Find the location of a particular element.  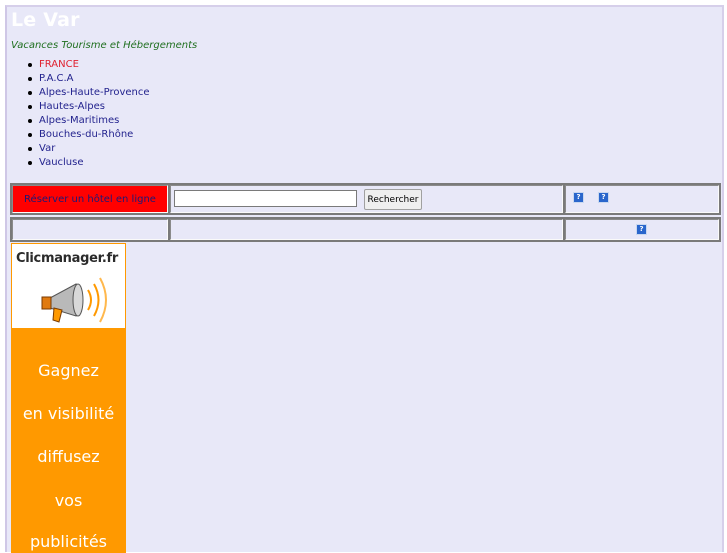

search-cell: Rechercher is located at coordinates (366, 199).